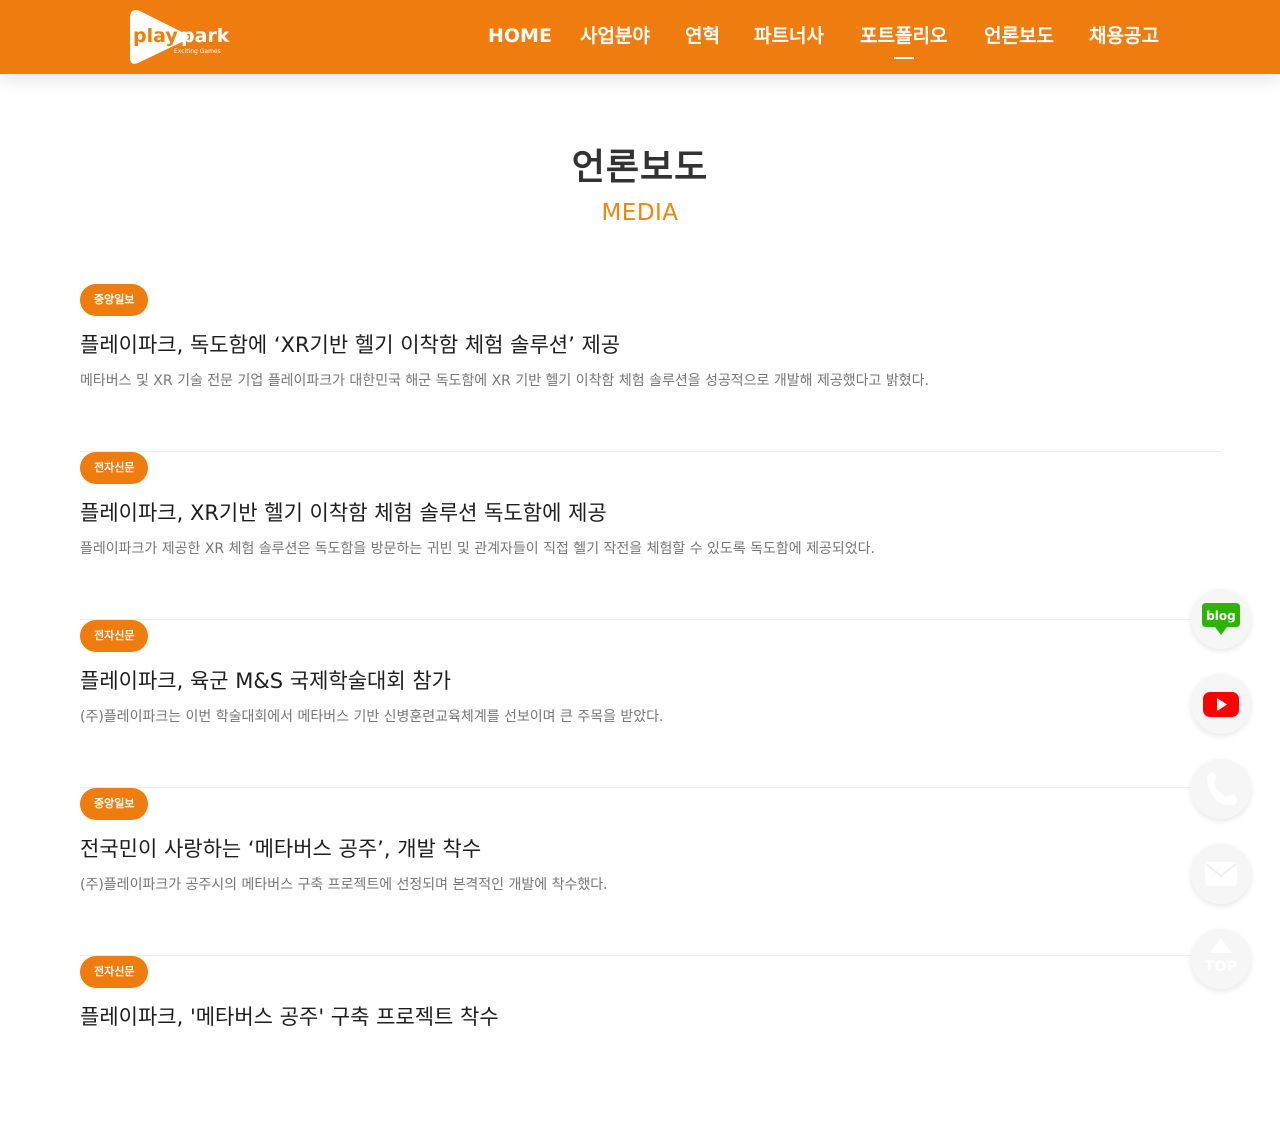 Image resolution: width=1280 pixels, height=1124 pixels. What do you see at coordinates (289, 1016) in the screenshot?
I see `article-title: 플레이파크, '메타버스 공주' 구축 프로젝트 착수` at bounding box center [289, 1016].